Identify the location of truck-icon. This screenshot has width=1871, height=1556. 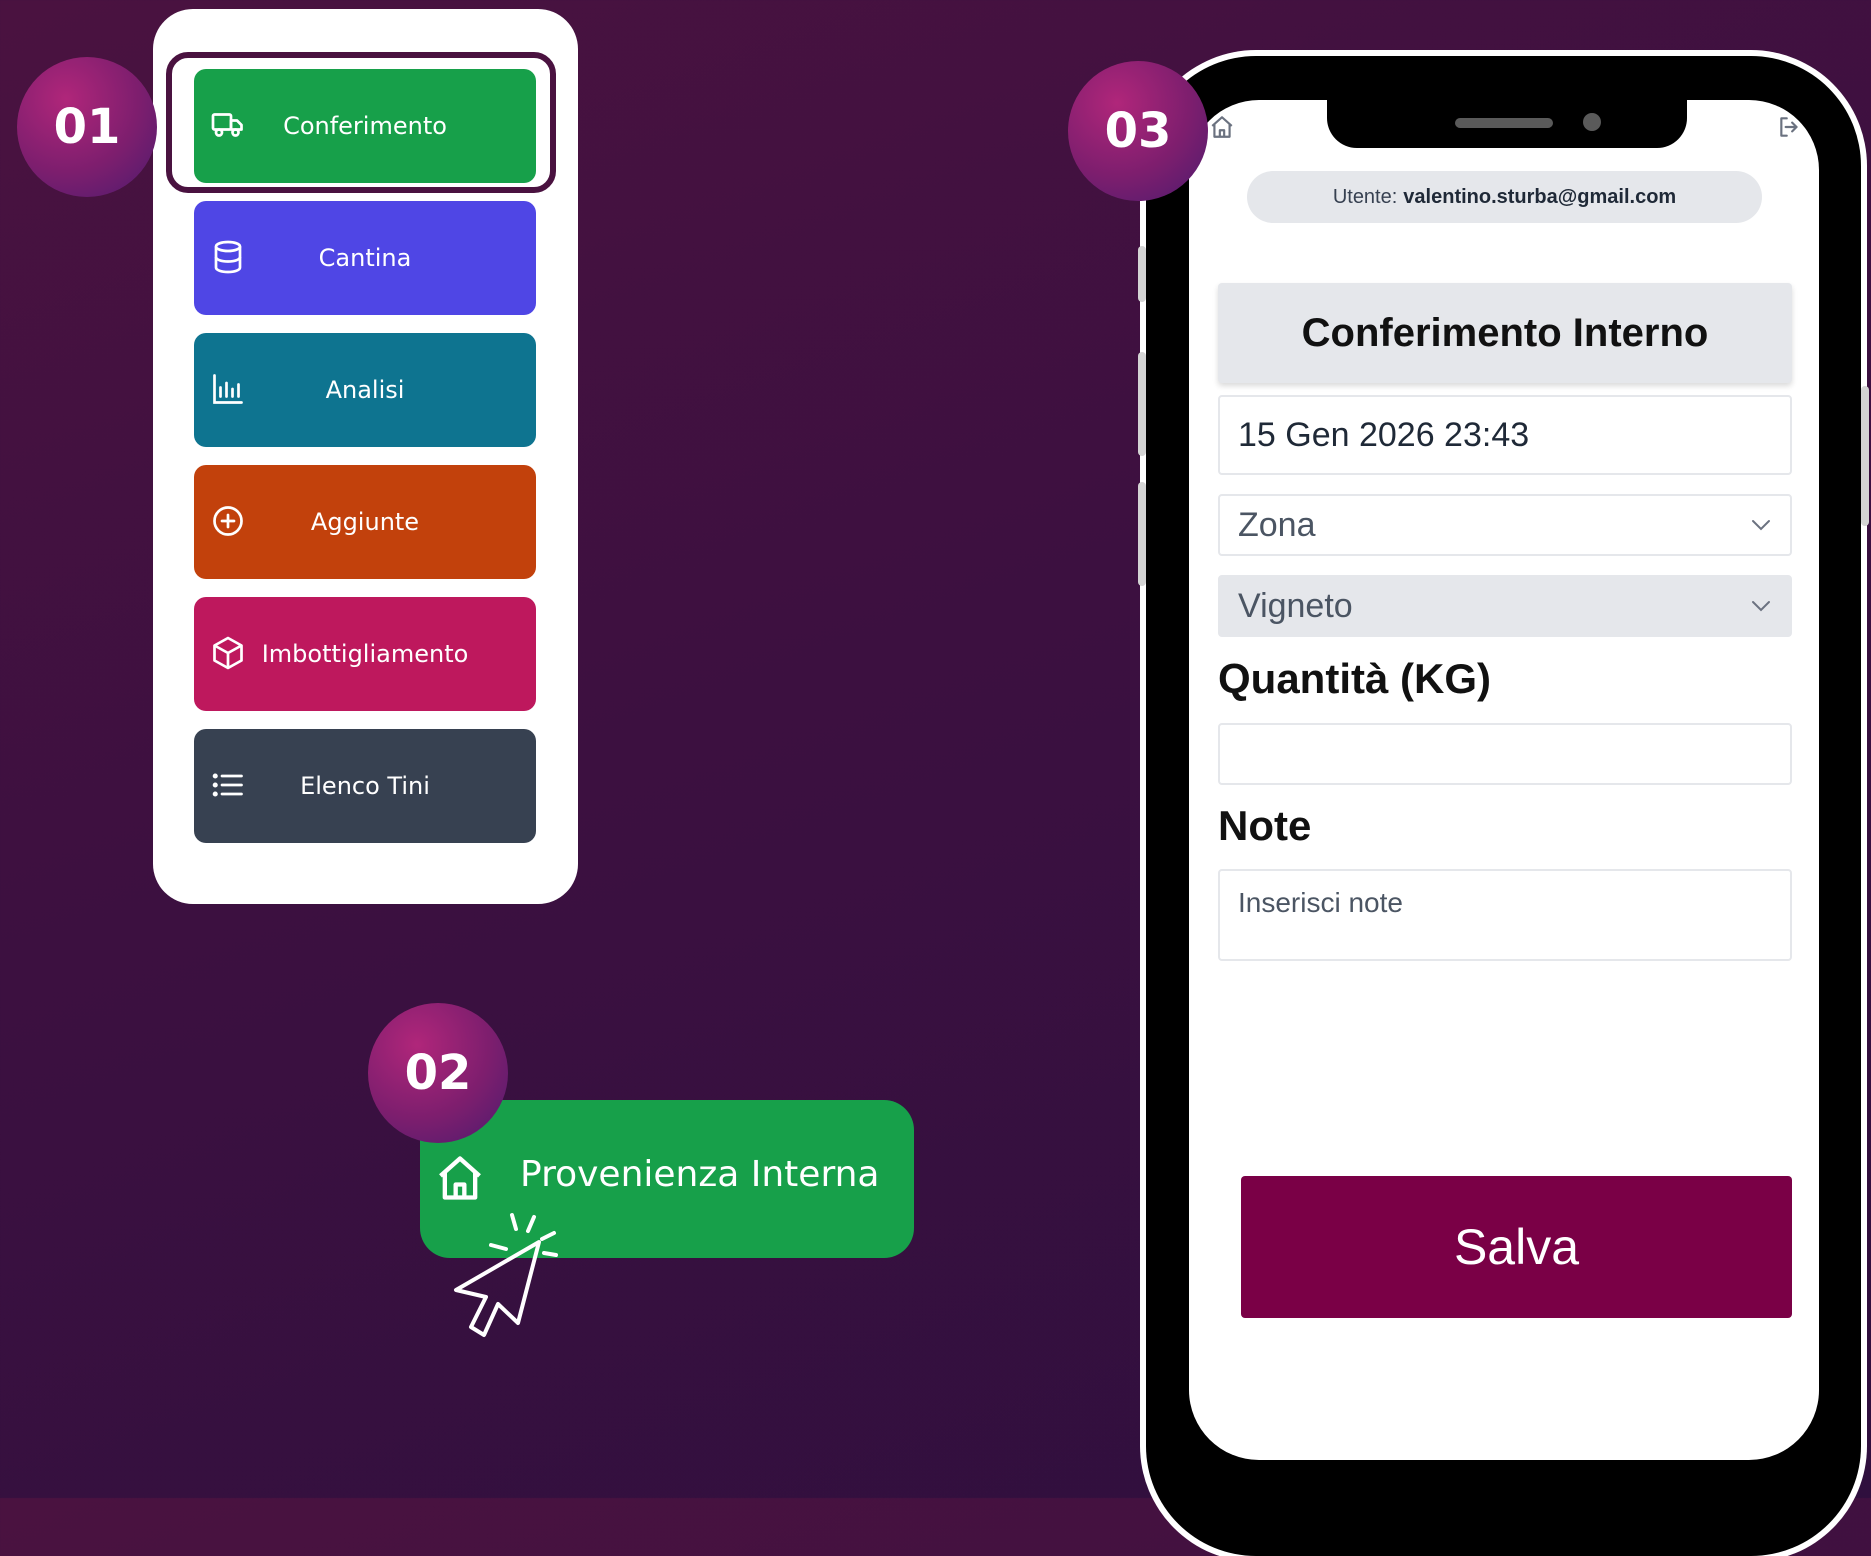
(227, 125).